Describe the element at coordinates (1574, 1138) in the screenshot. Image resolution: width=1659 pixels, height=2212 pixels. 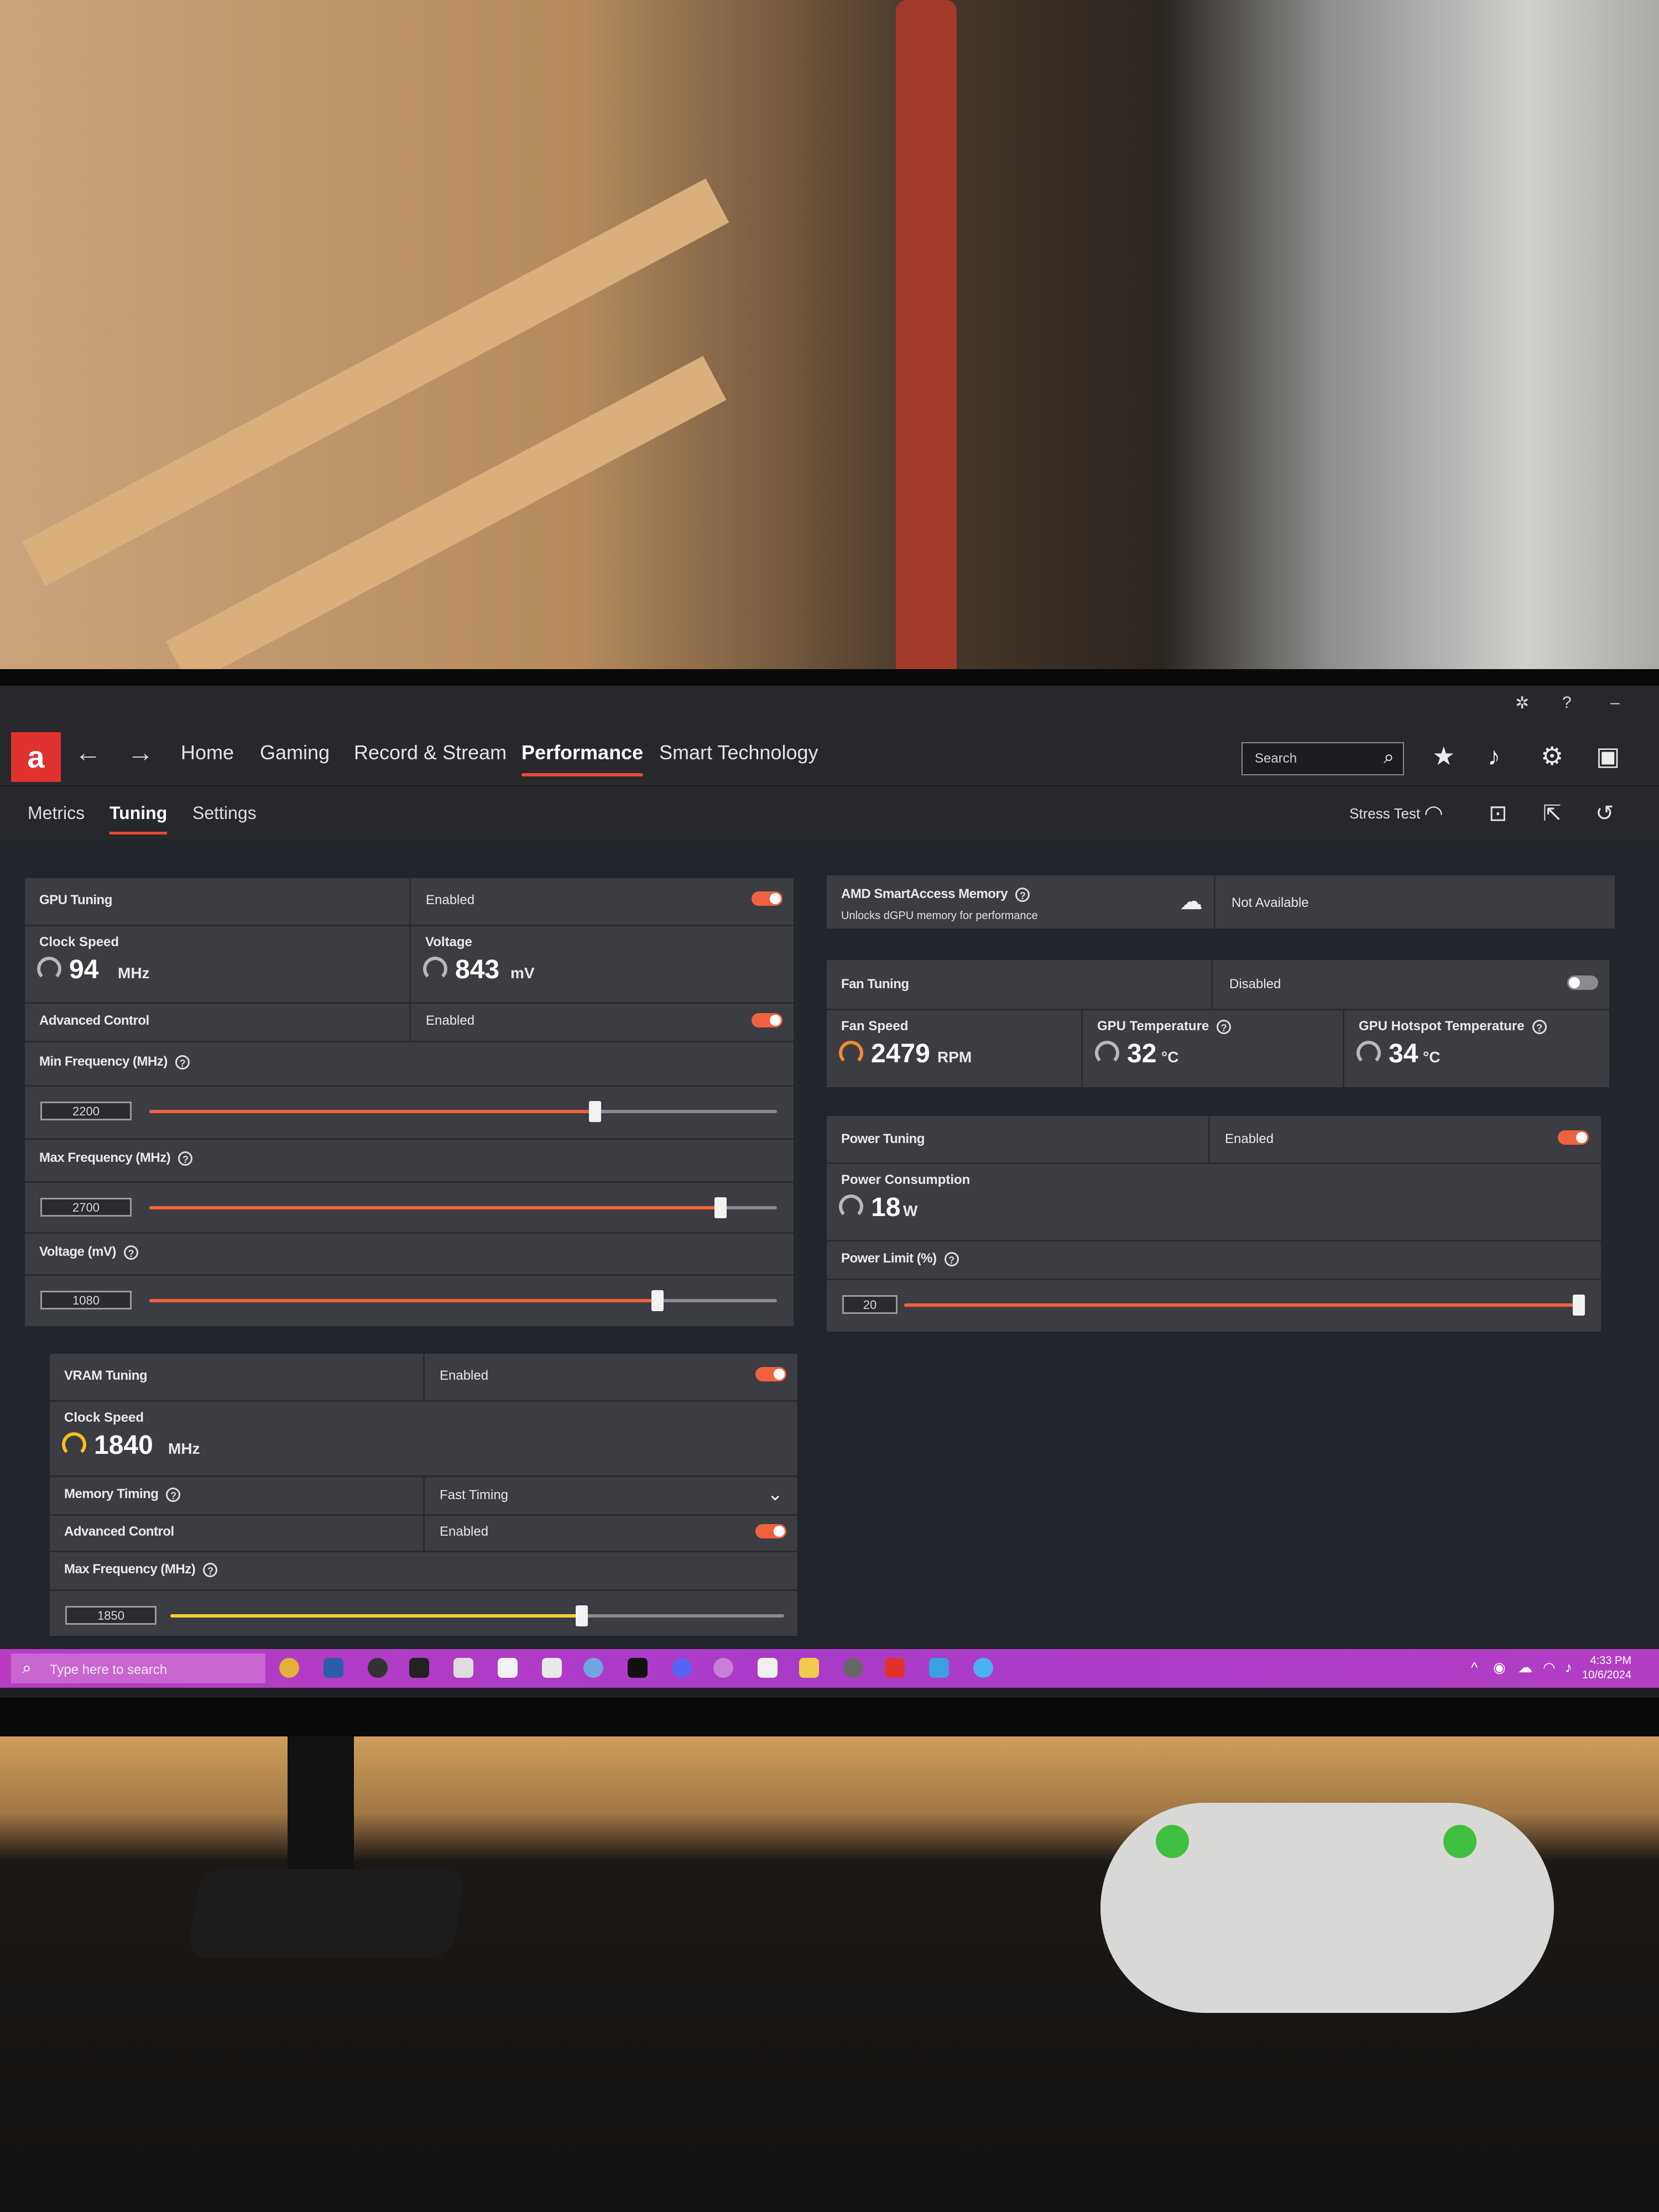
I see `power-tuning-toggle` at that location.